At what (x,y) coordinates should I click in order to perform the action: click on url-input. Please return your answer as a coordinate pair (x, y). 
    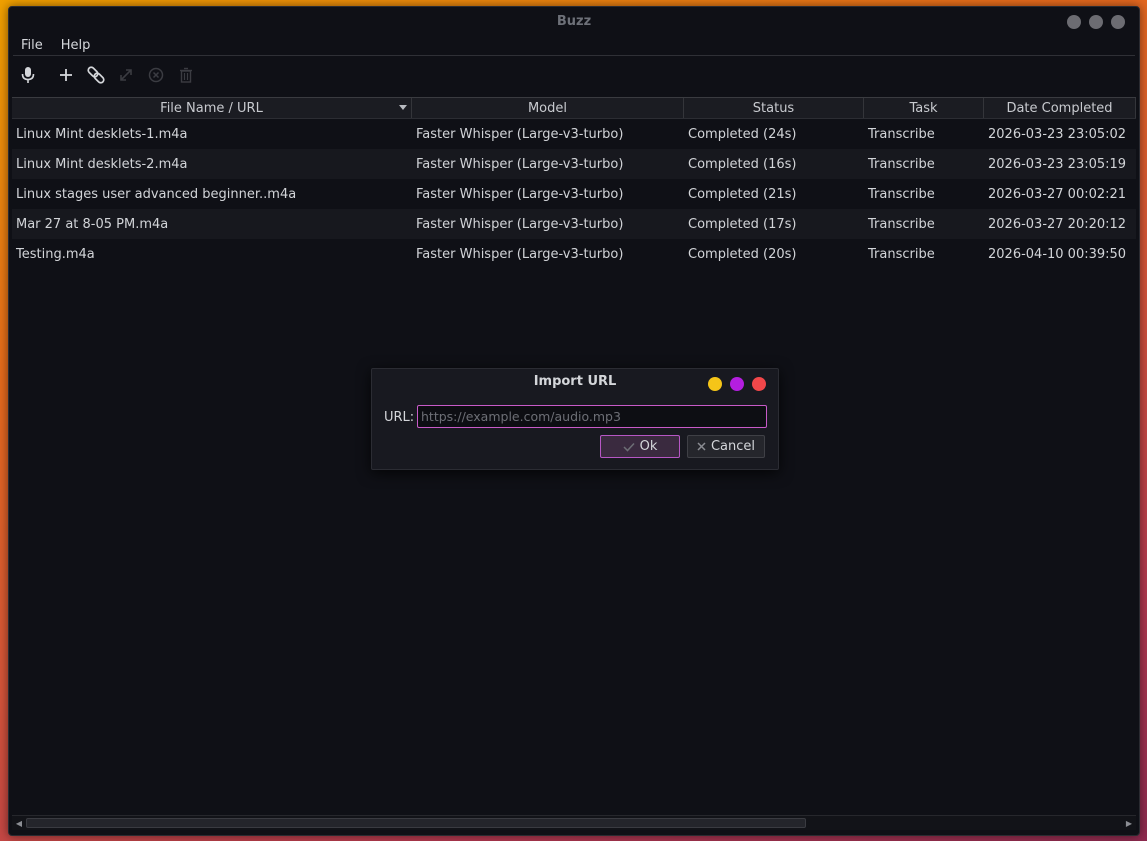
    Looking at the image, I should click on (592, 416).